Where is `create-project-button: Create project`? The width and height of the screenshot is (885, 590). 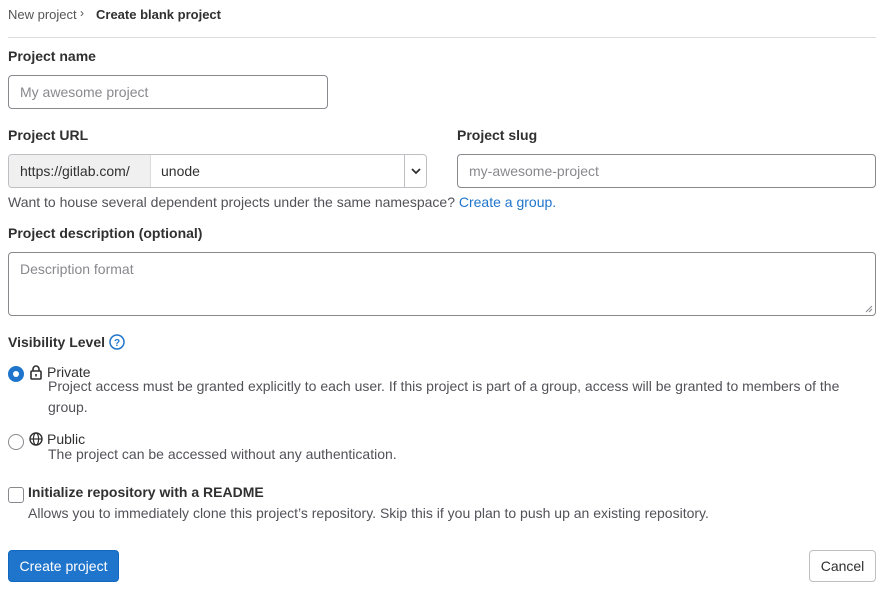
create-project-button: Create project is located at coordinates (63, 566).